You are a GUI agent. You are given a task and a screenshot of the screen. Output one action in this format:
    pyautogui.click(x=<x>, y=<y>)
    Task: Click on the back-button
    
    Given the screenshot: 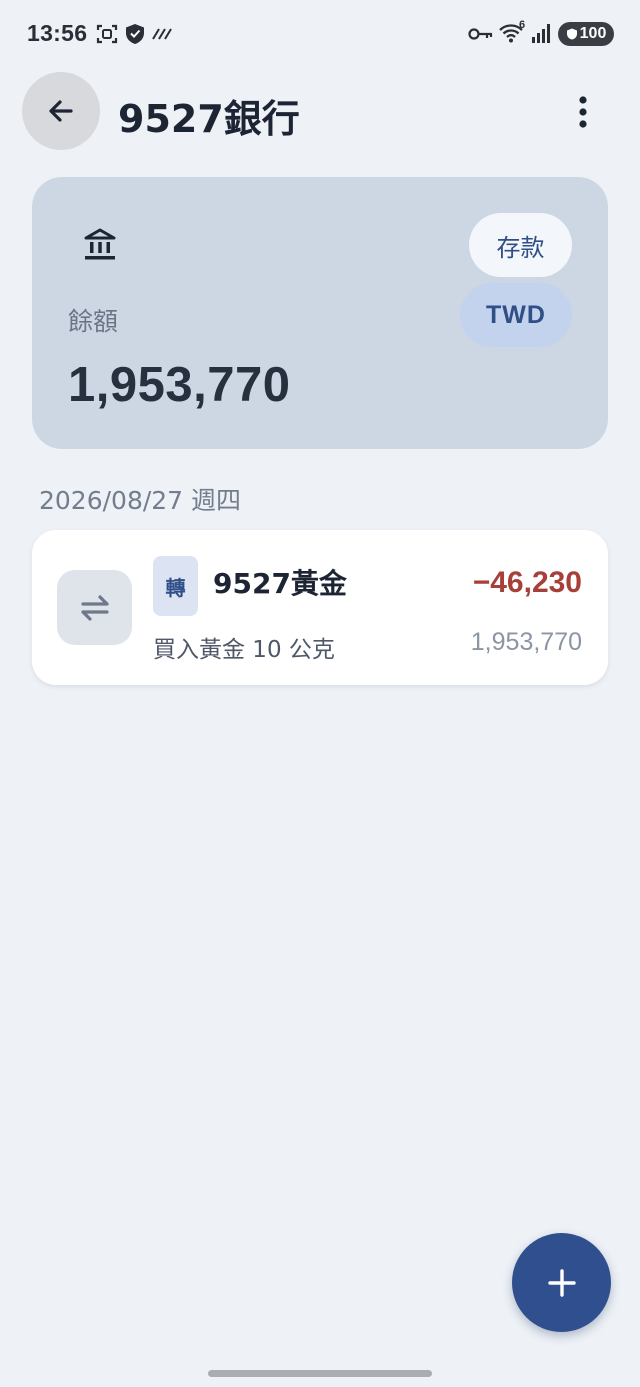 What is the action you would take?
    pyautogui.click(x=61, y=111)
    